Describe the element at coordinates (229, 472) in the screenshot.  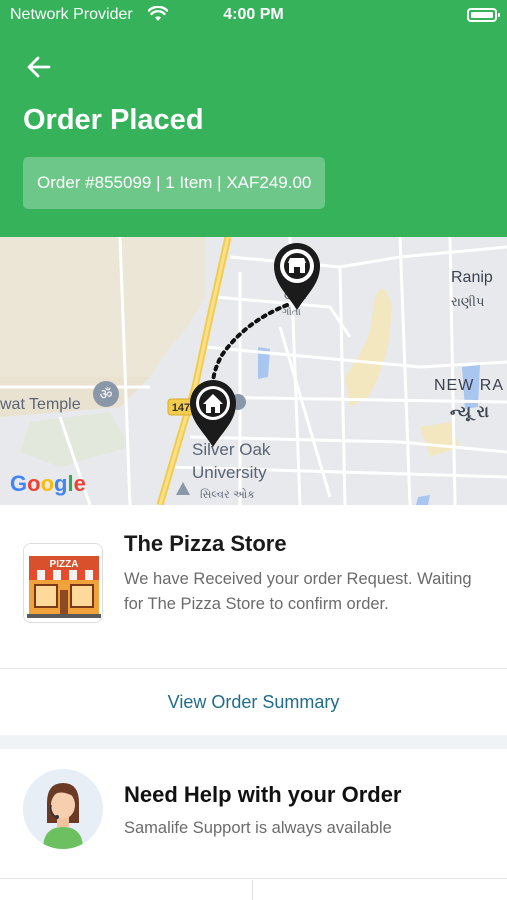
I see `map-label-university: University` at that location.